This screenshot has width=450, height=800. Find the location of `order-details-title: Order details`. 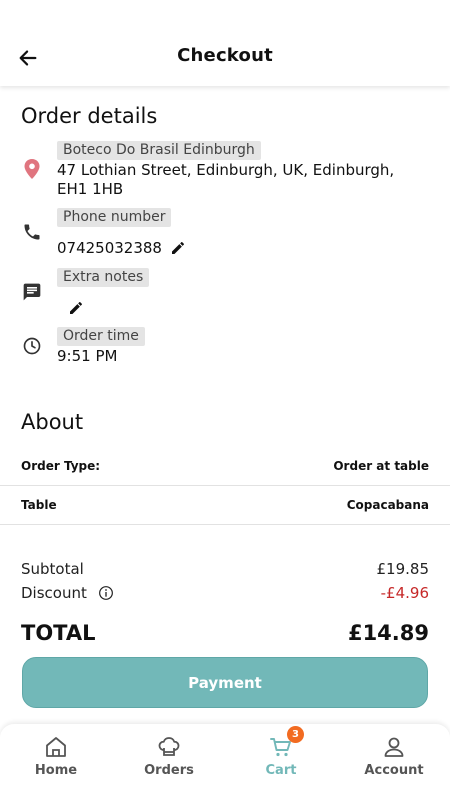

order-details-title: Order details is located at coordinates (89, 116).